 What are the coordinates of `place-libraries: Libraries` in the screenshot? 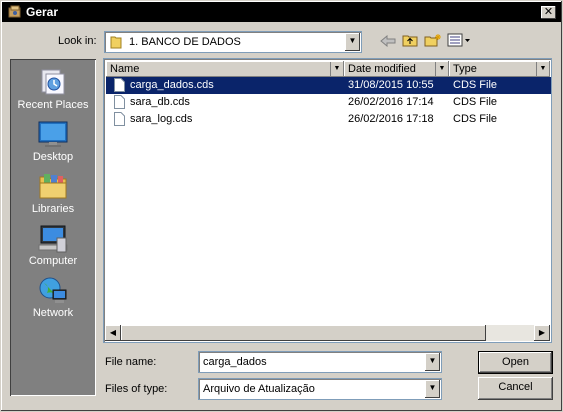 It's located at (53, 193).